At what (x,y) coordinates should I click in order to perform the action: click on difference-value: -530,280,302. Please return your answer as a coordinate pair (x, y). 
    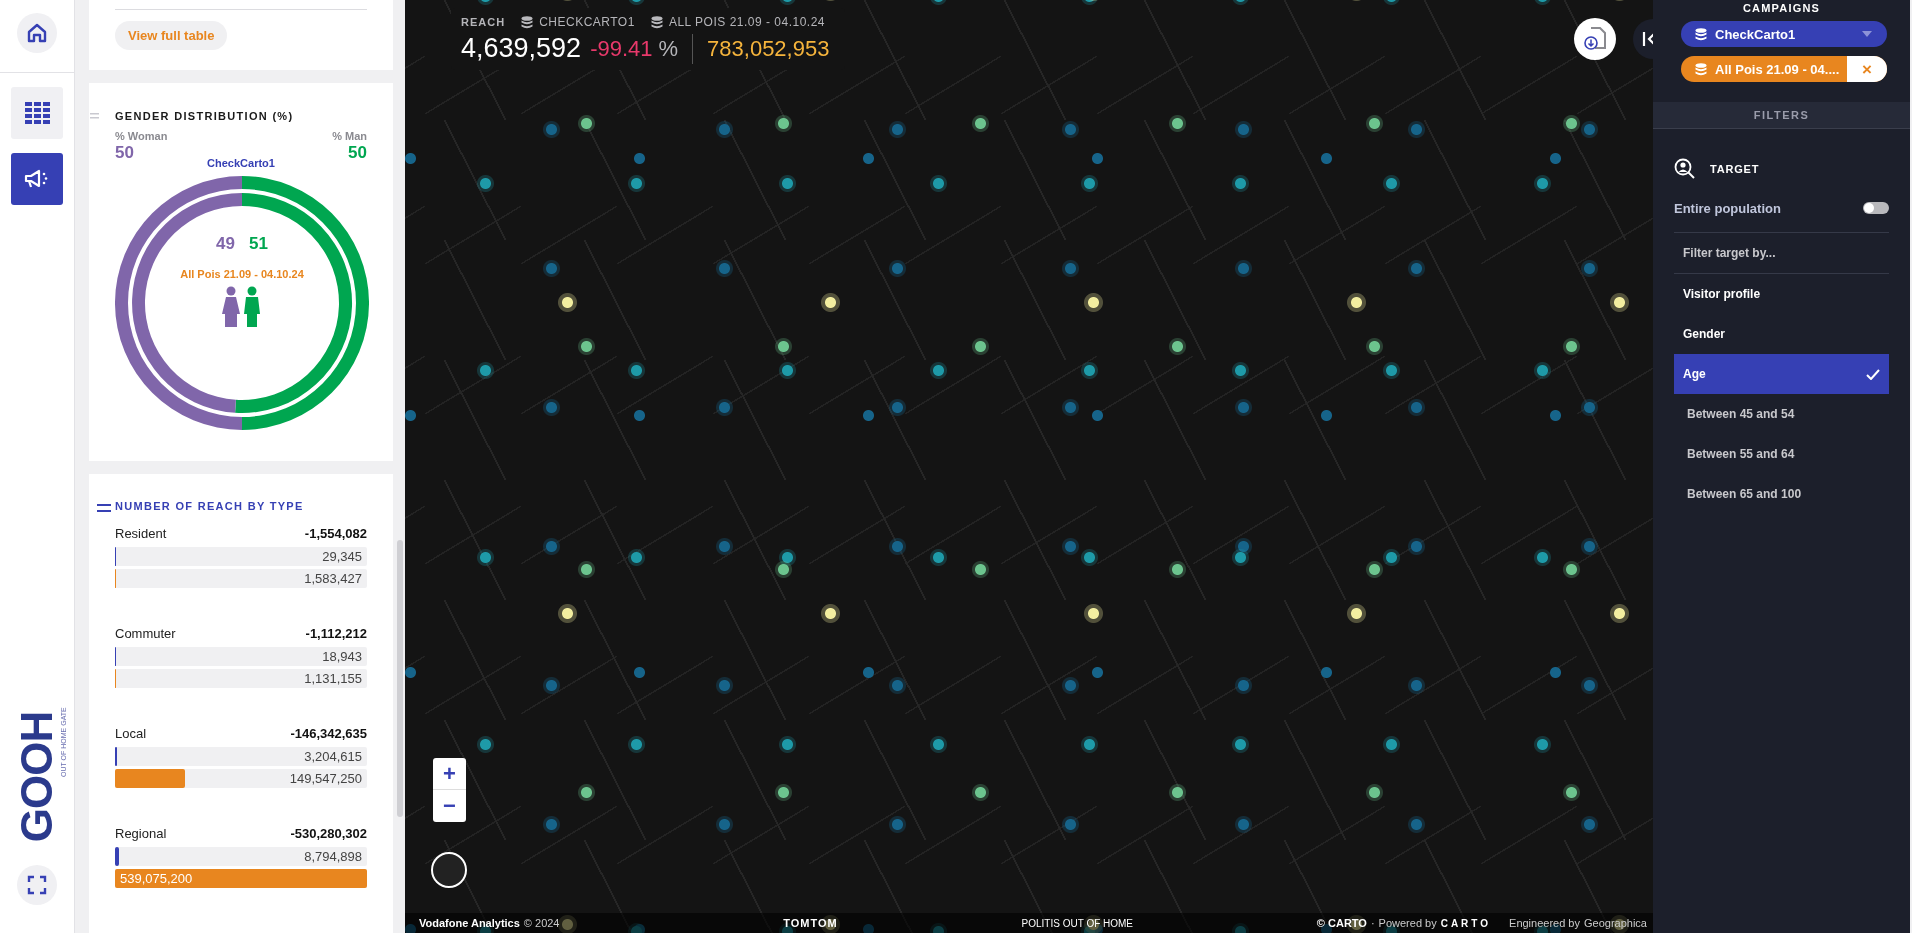
    Looking at the image, I should click on (328, 833).